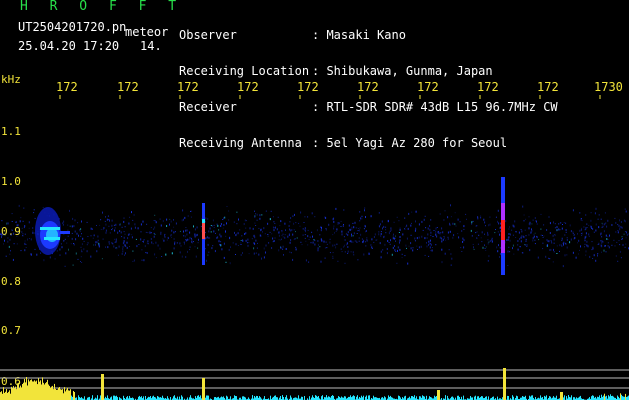  I want to click on meteor-echo-mid, so click(203, 234).